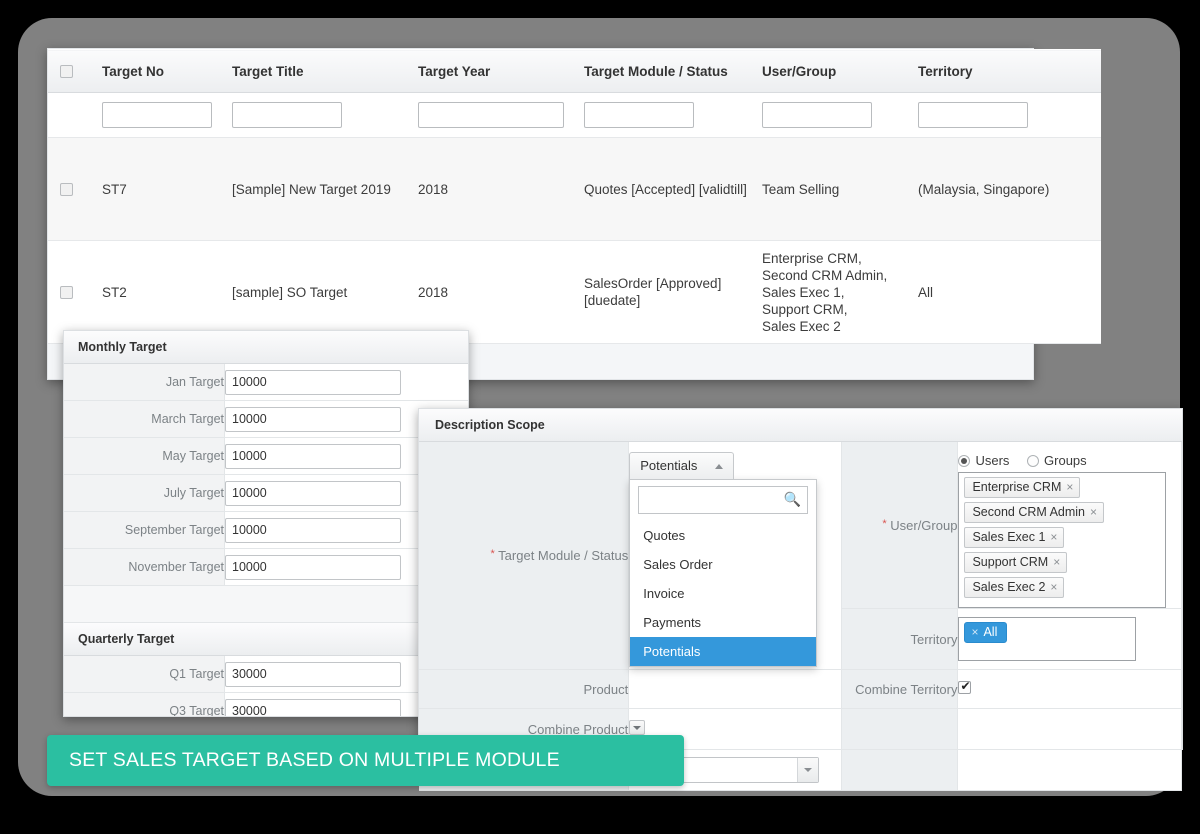  I want to click on token-label: Sales Exec 1, so click(1009, 537).